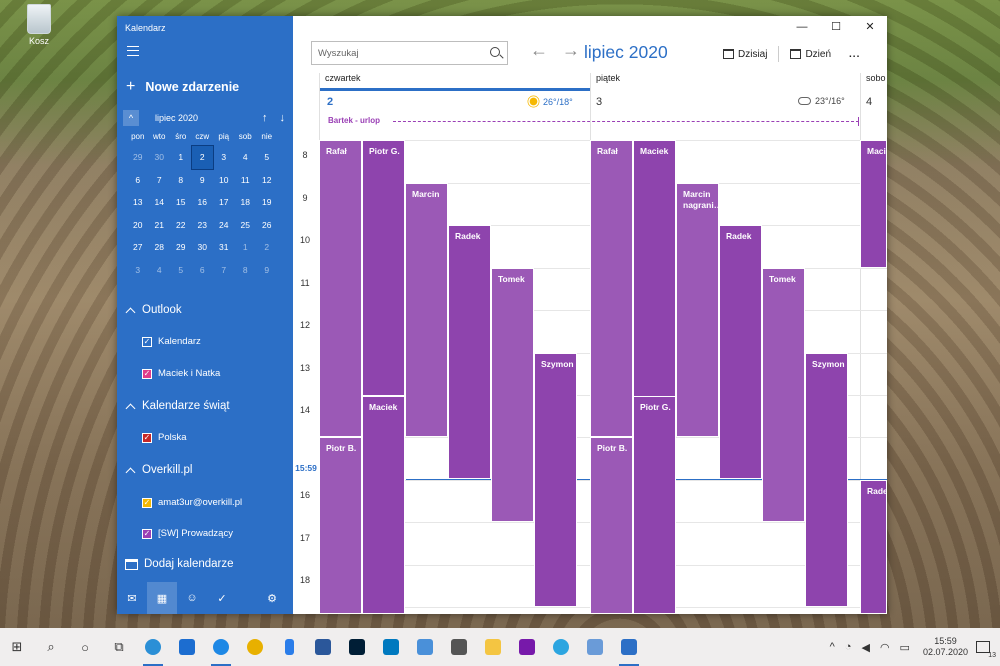 The image size is (1000, 666). Describe the element at coordinates (133, 51) in the screenshot. I see `hamburger-menu-icon` at that location.